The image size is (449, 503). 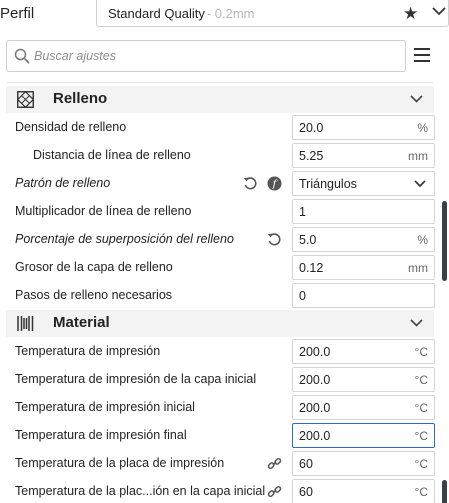 What do you see at coordinates (80, 98) in the screenshot?
I see `category-title: Relleno` at bounding box center [80, 98].